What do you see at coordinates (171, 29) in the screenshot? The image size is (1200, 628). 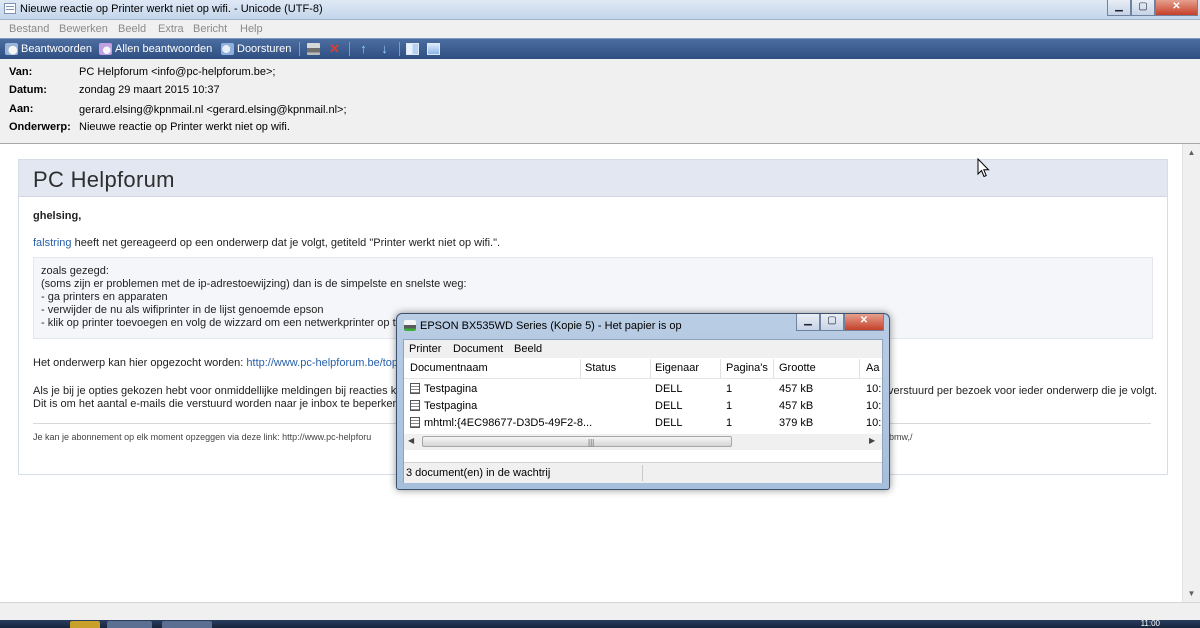 I see `menu-extra: Extra` at bounding box center [171, 29].